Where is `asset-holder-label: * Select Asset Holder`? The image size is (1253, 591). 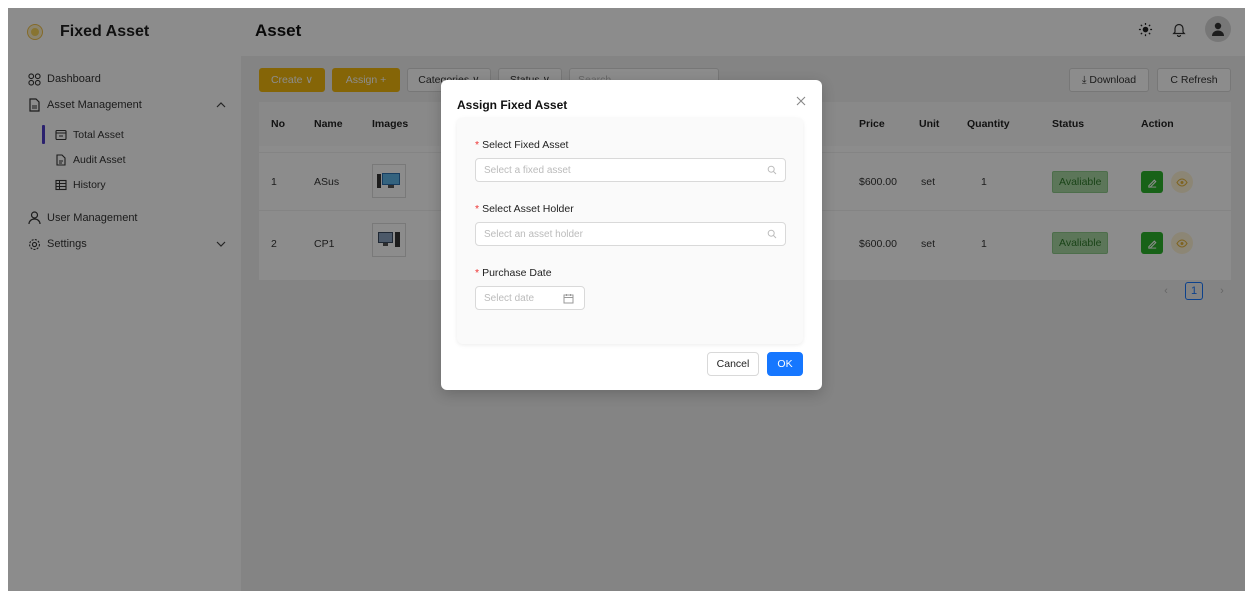
asset-holder-label: * Select Asset Holder is located at coordinates (524, 209).